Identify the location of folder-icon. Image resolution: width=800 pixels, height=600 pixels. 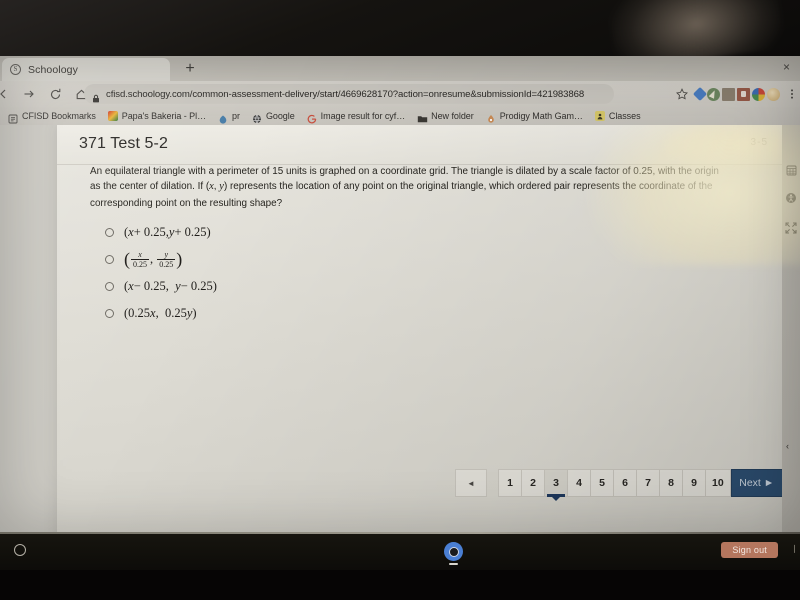
(422, 117).